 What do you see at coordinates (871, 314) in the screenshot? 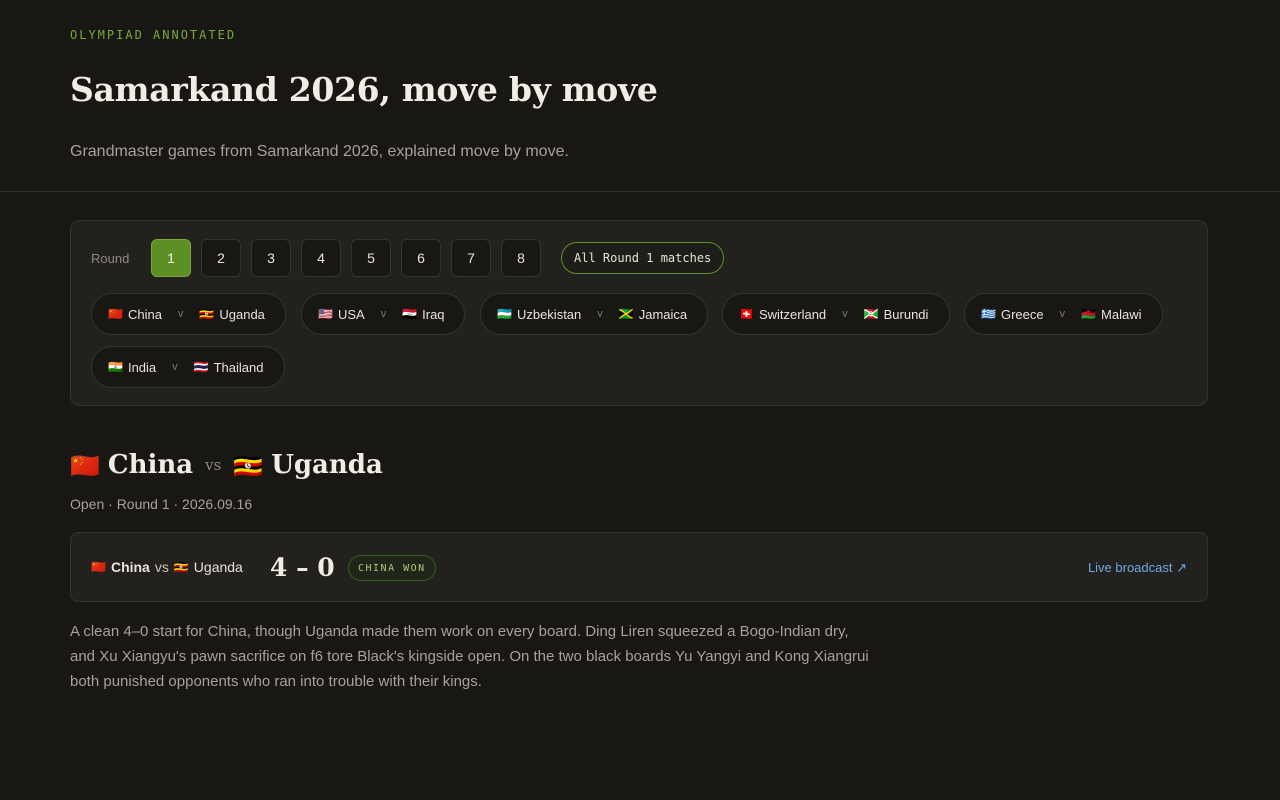
I see `burundi-flag-icon: 🇧🇮` at bounding box center [871, 314].